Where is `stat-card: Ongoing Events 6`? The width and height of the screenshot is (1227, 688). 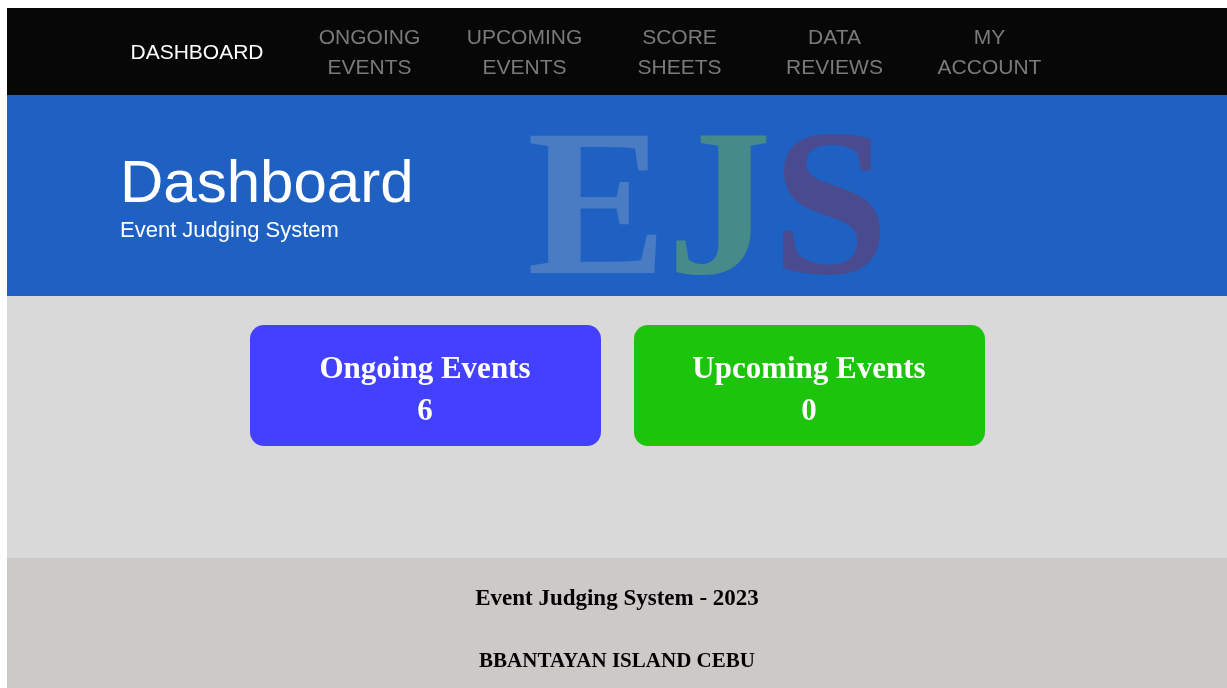 stat-card: Ongoing Events 6 is located at coordinates (425, 385).